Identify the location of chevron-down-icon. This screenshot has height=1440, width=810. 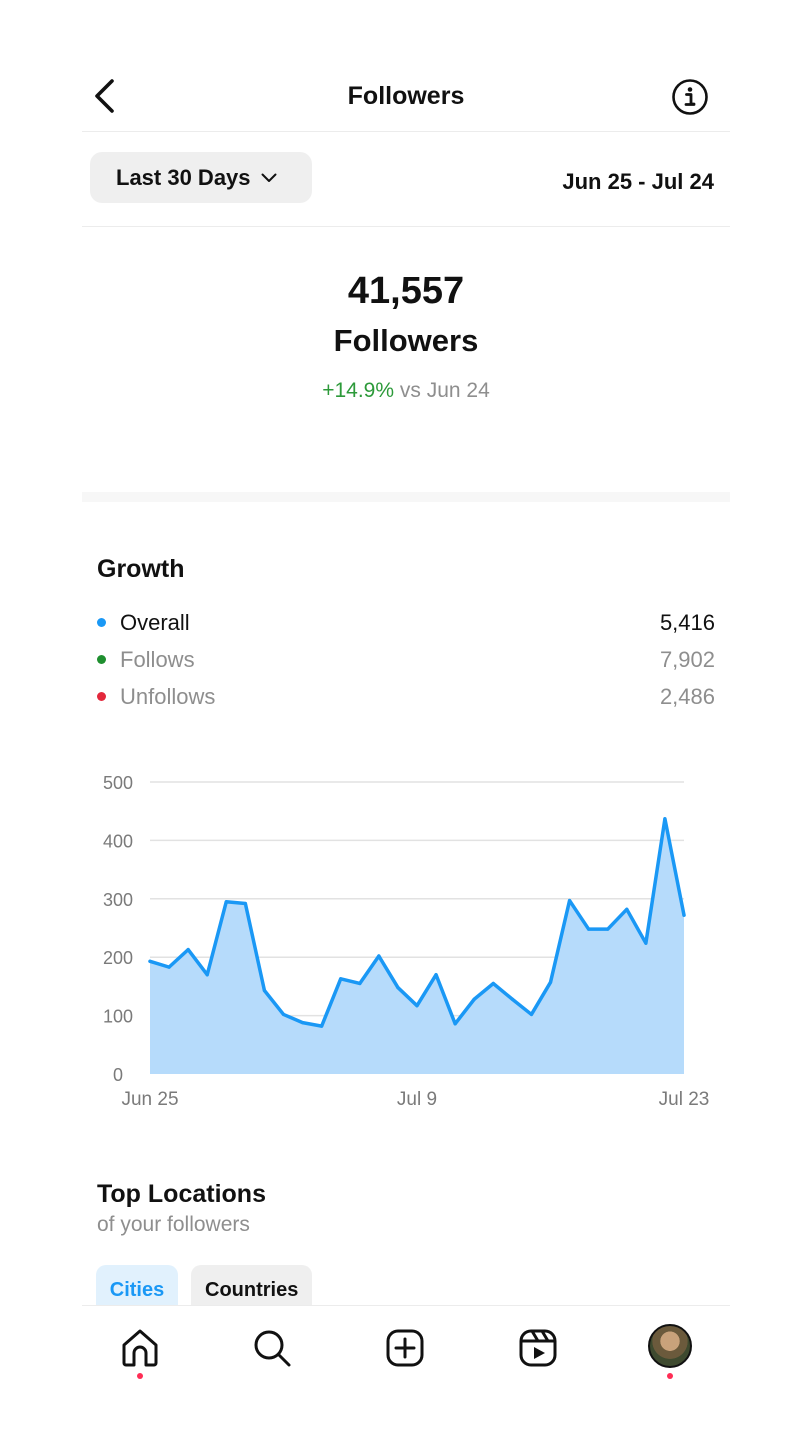
(269, 177).